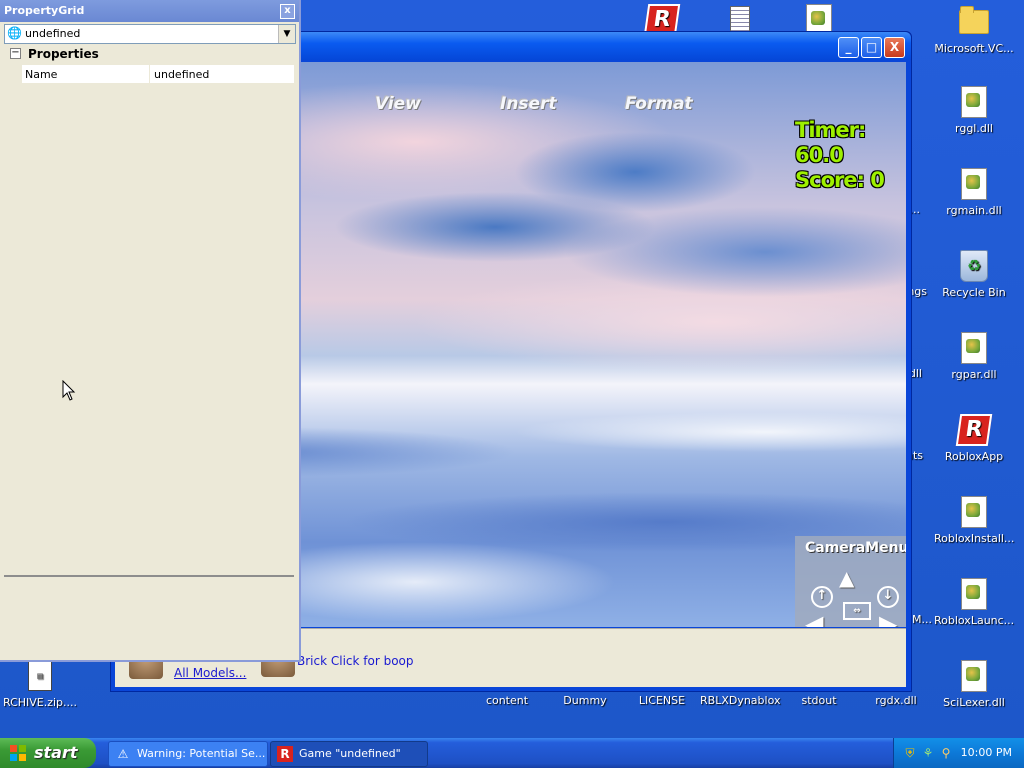 This screenshot has height=768, width=1024. I want to click on selected-object: undefined, so click(53, 33).